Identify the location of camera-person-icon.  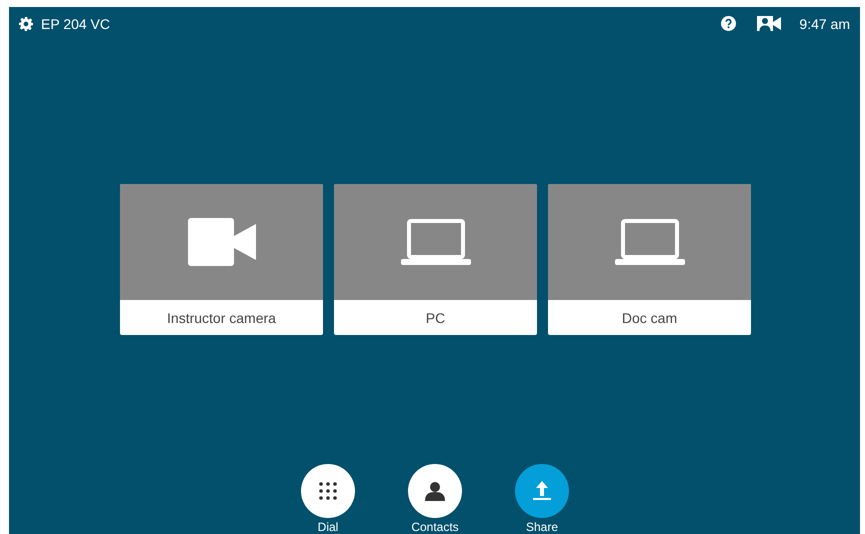
(769, 23).